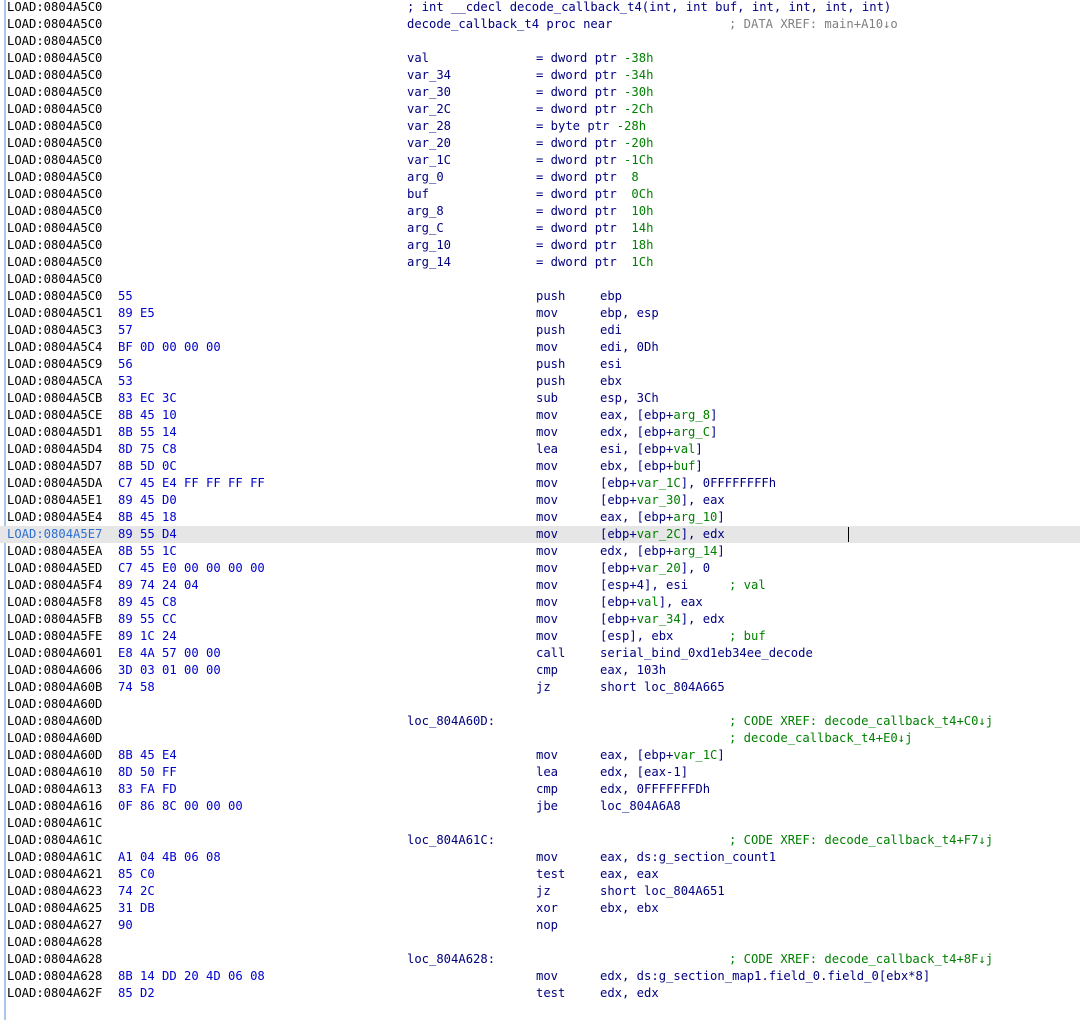  I want to click on listing-line: LOAD:0804A5C0 buf = dword ptr 0Ch, so click(540, 194).